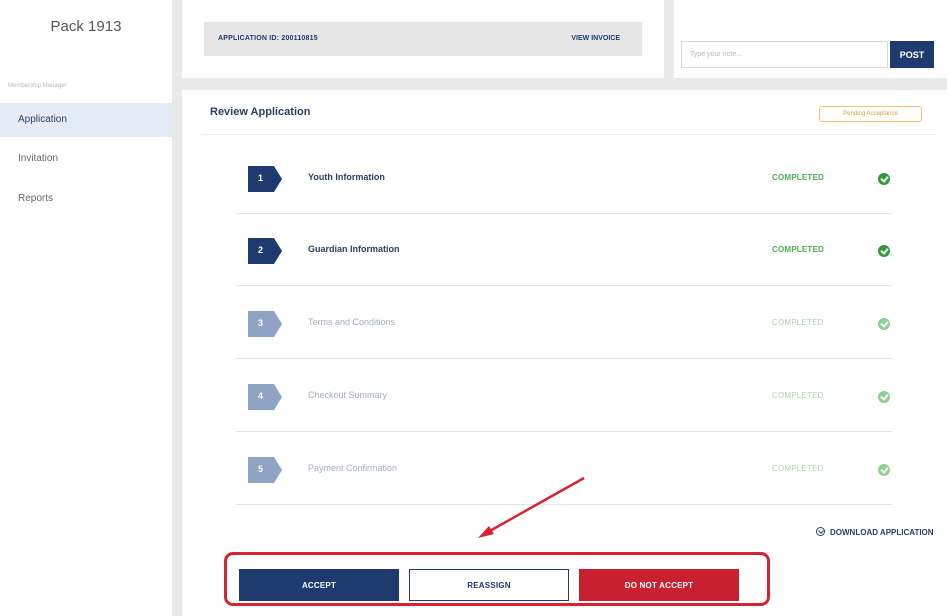 The width and height of the screenshot is (947, 616). Describe the element at coordinates (346, 177) in the screenshot. I see `step-label: Youth Information` at that location.